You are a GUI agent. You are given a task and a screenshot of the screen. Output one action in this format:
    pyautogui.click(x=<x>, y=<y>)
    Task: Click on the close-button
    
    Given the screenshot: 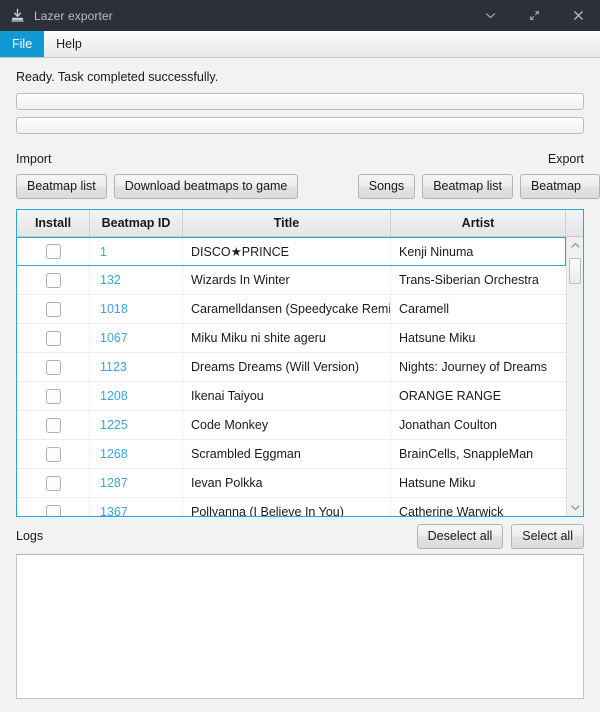 What is the action you would take?
    pyautogui.click(x=578, y=15)
    